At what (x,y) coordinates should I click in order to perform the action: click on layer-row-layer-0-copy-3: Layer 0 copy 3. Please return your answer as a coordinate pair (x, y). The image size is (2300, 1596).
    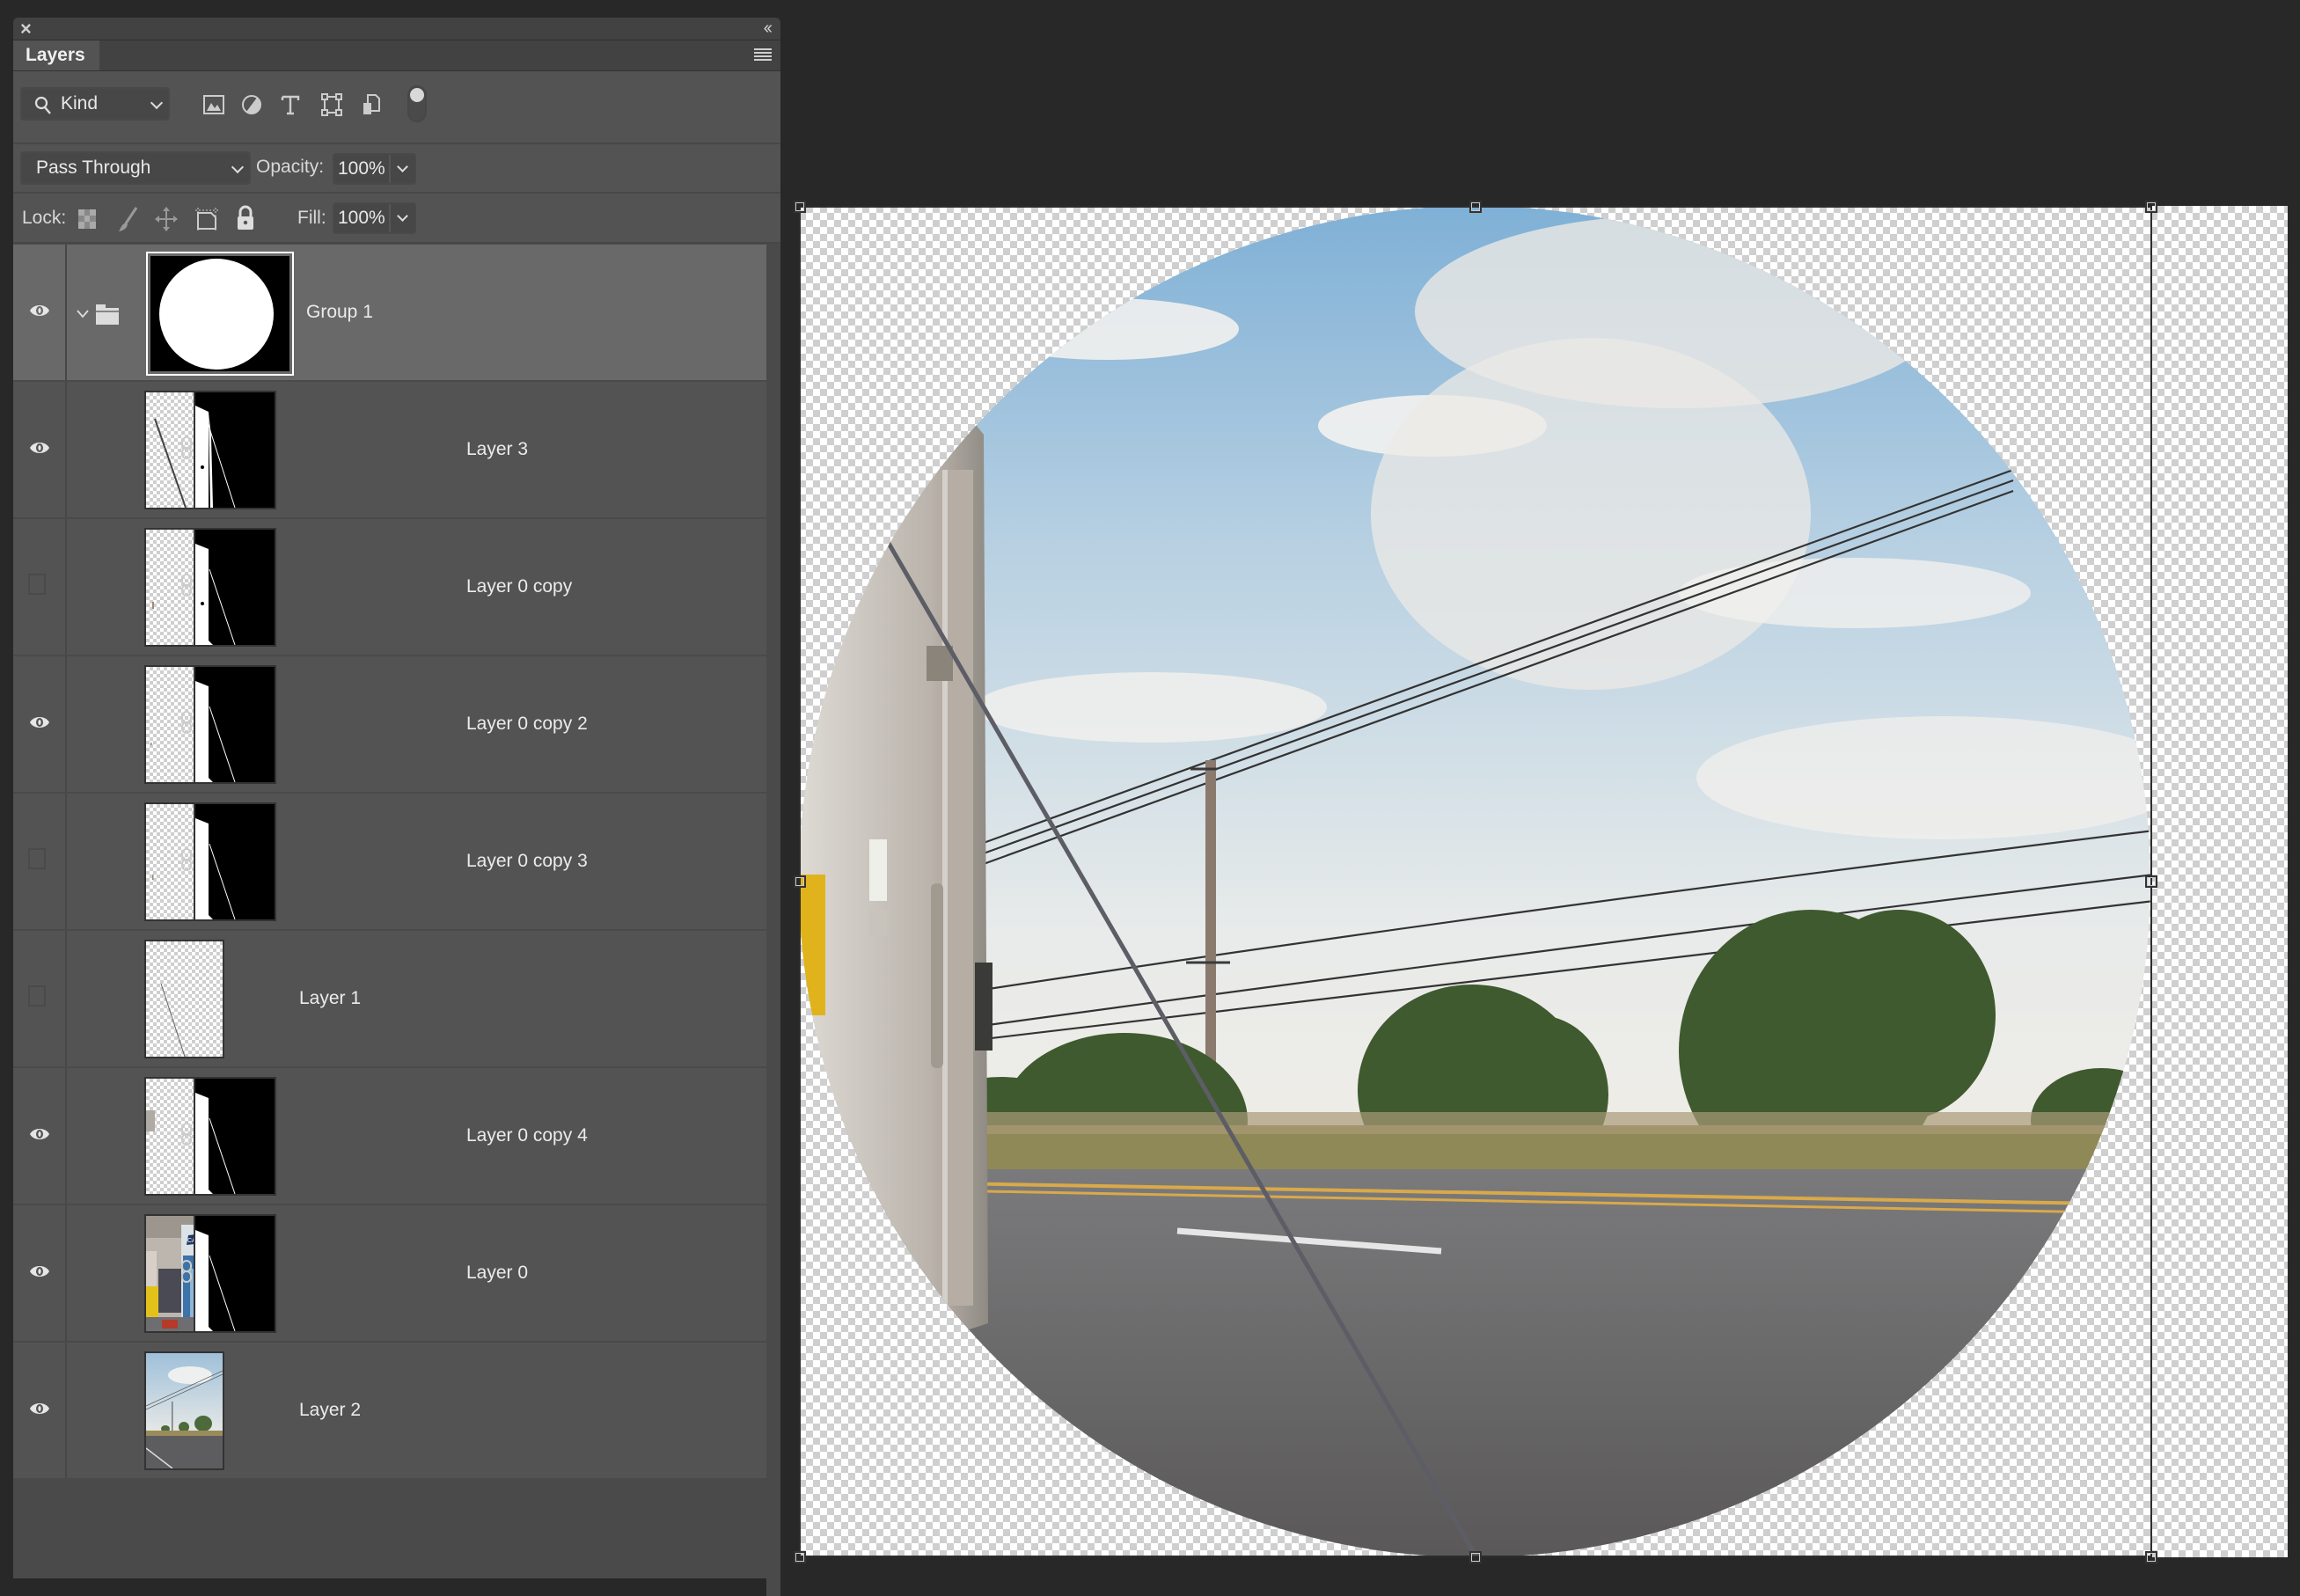
    Looking at the image, I should click on (389, 862).